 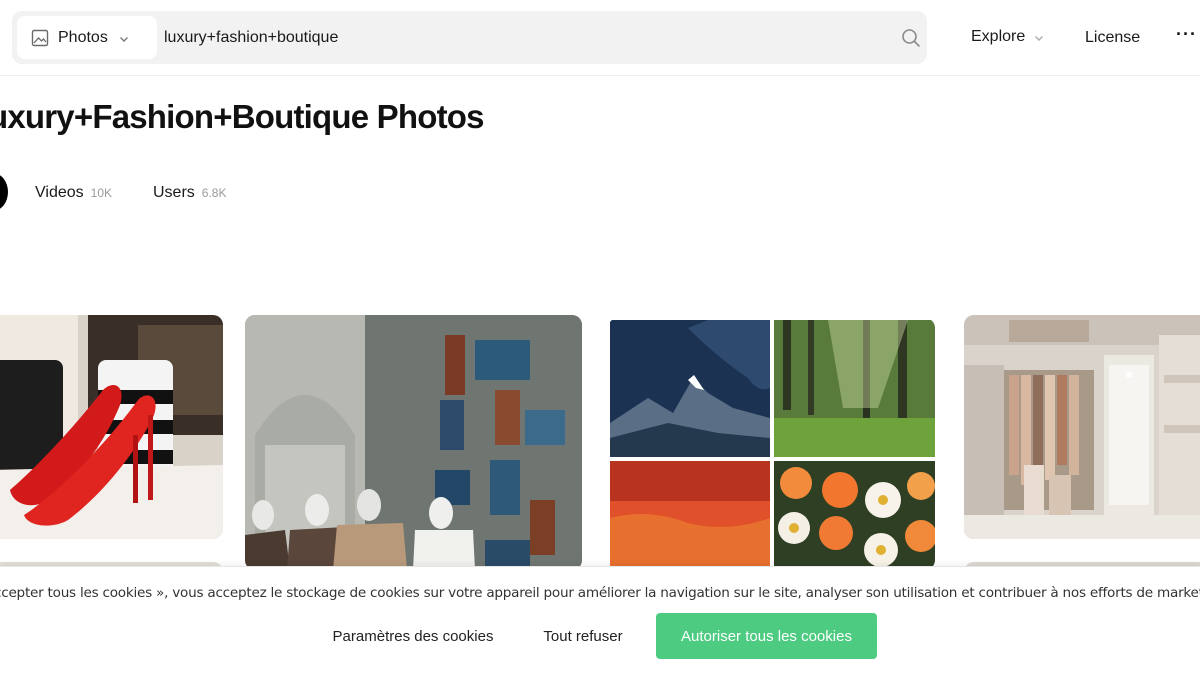 I want to click on tab-label: Users, so click(x=174, y=192).